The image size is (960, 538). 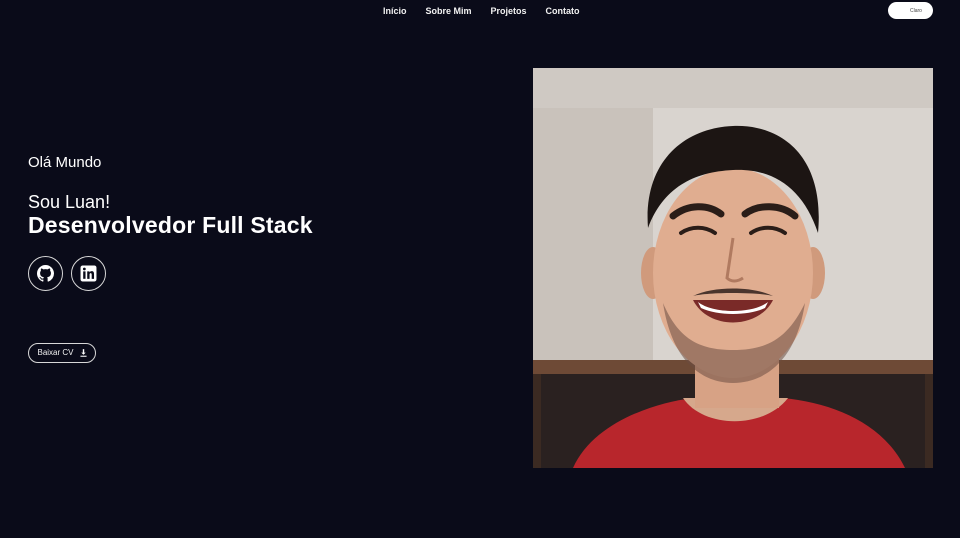 I want to click on github-icon, so click(x=45, y=273).